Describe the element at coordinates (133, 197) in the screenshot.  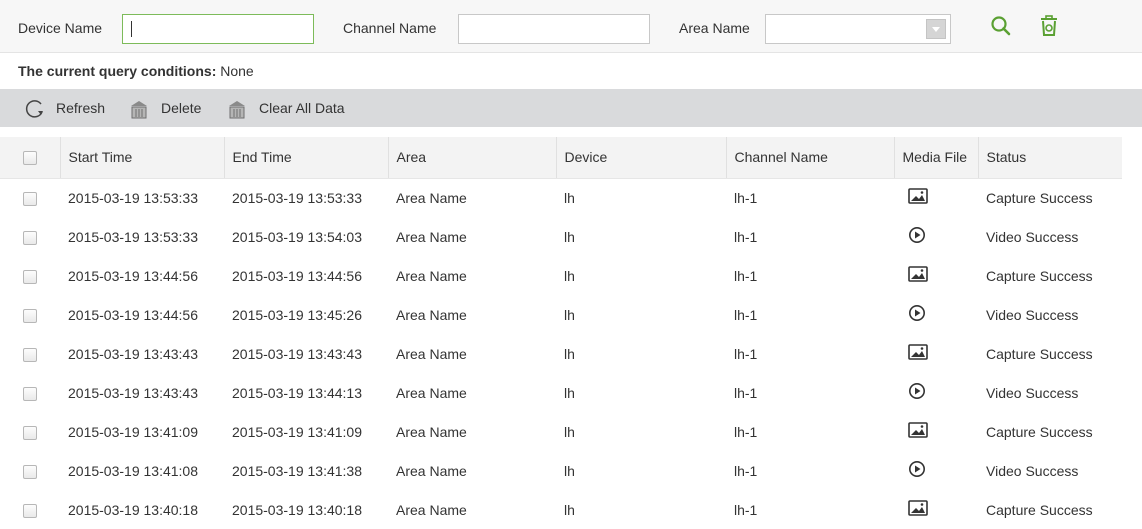
I see `cell-start-time: 2015-03-19 13:53:33` at that location.